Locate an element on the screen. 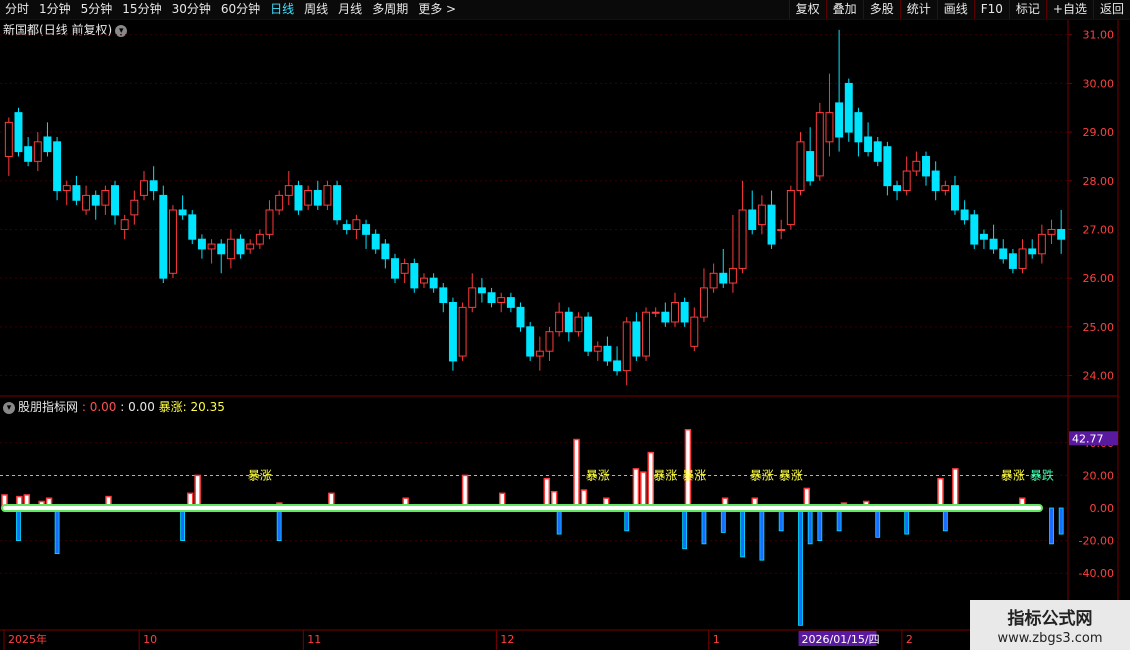 This screenshot has height=650, width=1130. indicator-v2: : 0.00 is located at coordinates (137, 407).